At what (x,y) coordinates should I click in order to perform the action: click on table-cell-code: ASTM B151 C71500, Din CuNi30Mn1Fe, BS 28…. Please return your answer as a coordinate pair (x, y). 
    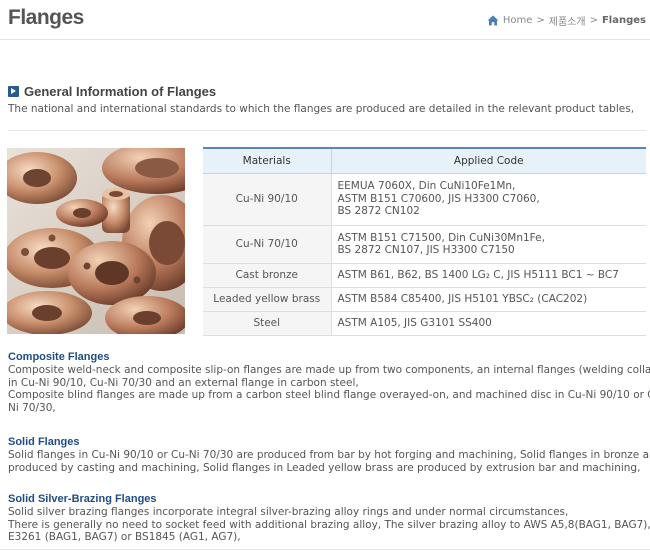
    Looking at the image, I should click on (488, 244).